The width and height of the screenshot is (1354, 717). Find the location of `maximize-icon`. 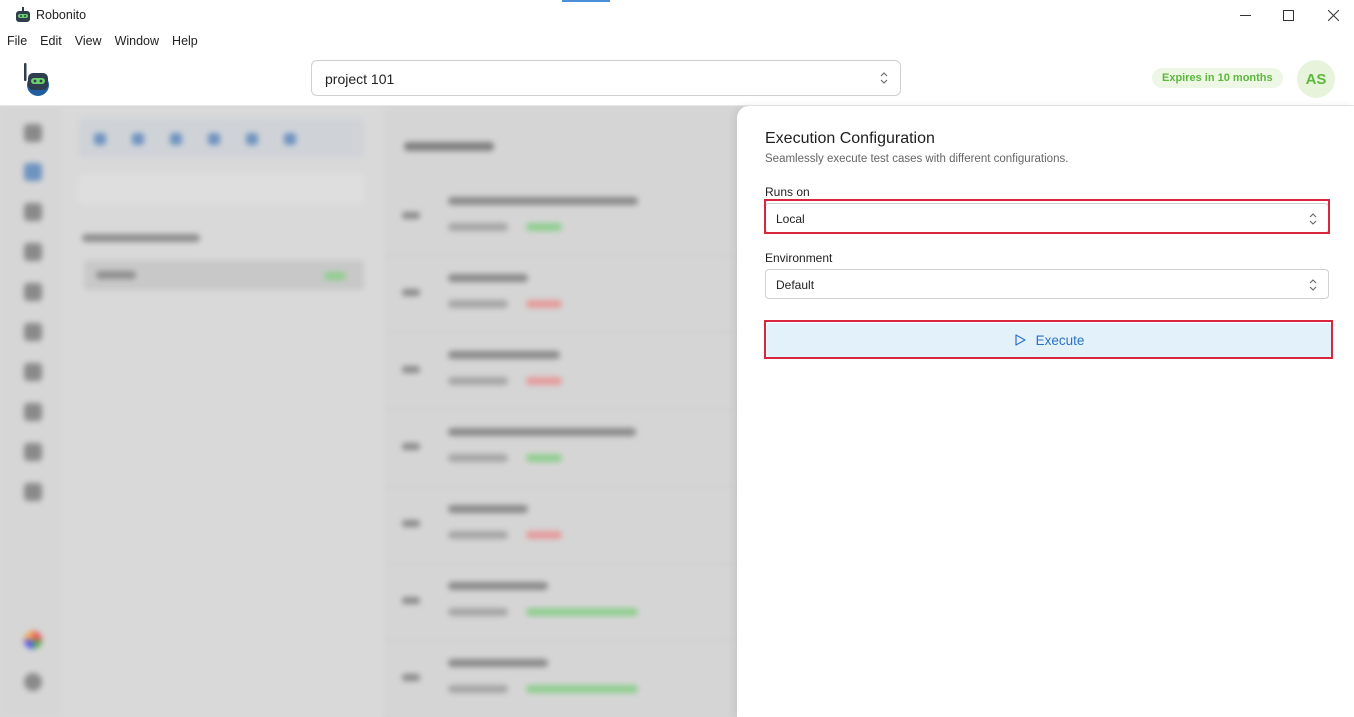

maximize-icon is located at coordinates (1288, 15).